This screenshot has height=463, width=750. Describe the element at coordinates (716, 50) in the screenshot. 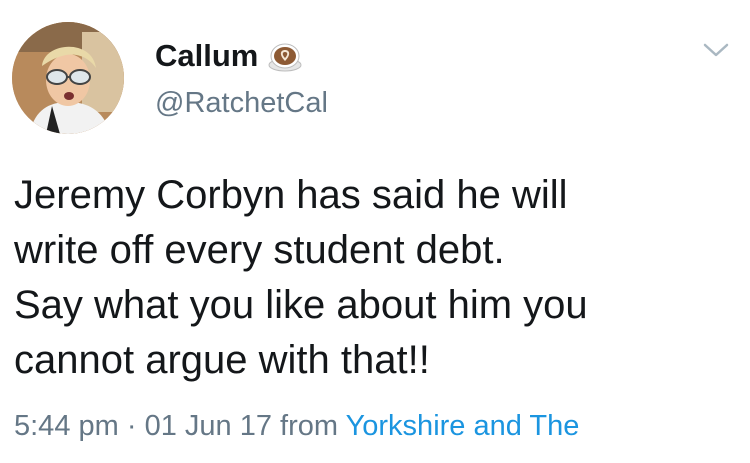

I see `chevron-down-icon` at that location.